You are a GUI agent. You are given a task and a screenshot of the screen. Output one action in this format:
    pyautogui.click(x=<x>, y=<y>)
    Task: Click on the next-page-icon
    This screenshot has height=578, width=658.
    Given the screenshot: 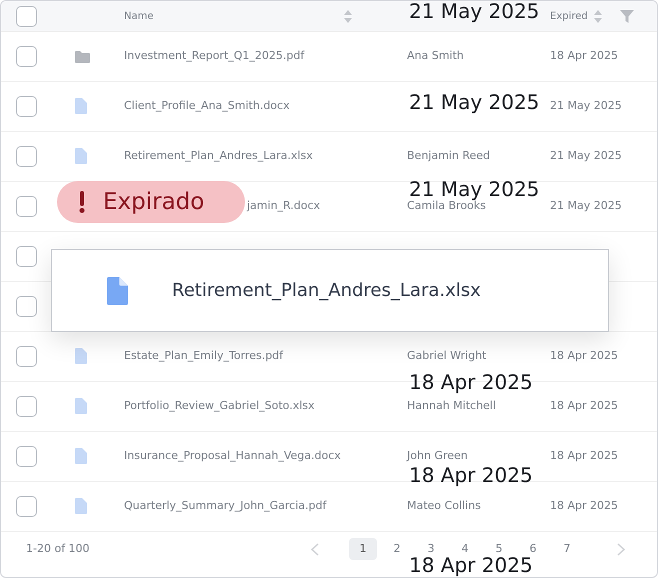 What is the action you would take?
    pyautogui.click(x=621, y=549)
    